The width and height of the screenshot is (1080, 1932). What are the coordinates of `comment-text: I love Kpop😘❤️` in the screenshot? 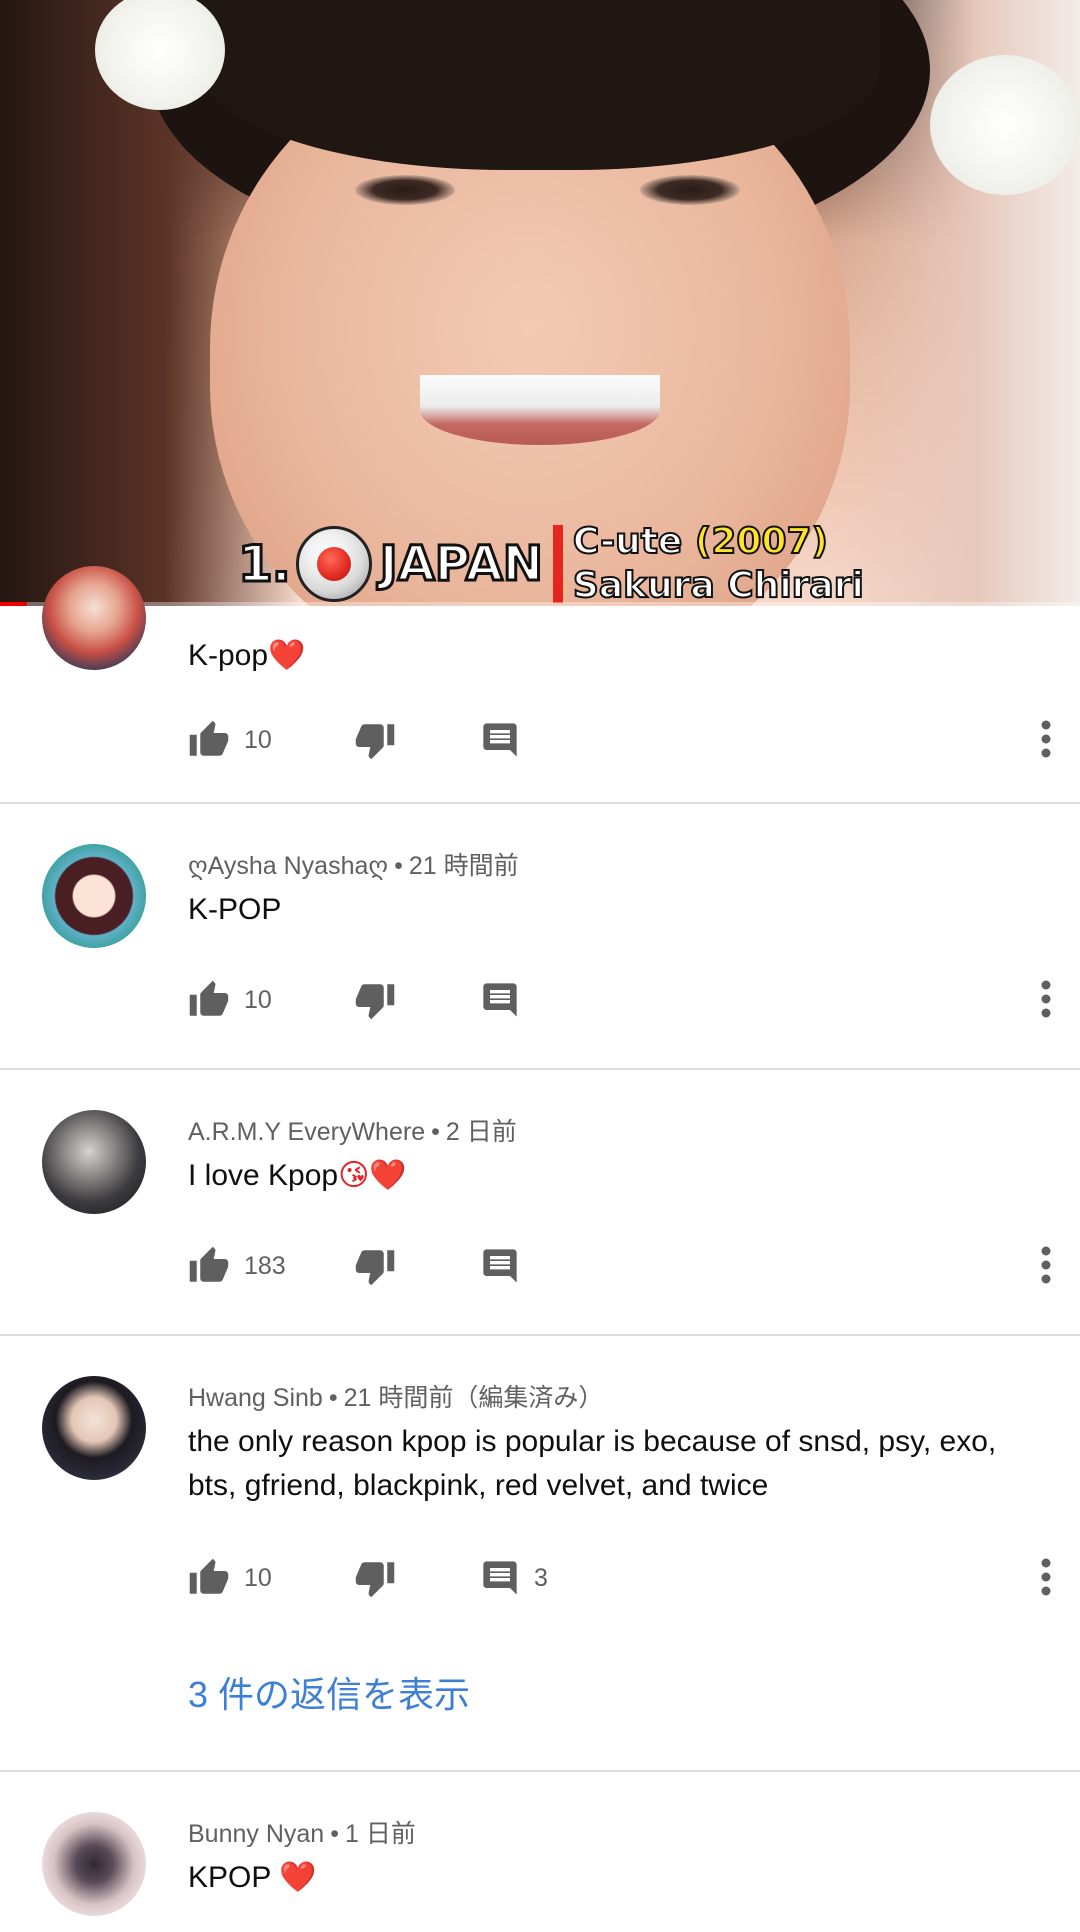 It's located at (609, 1176).